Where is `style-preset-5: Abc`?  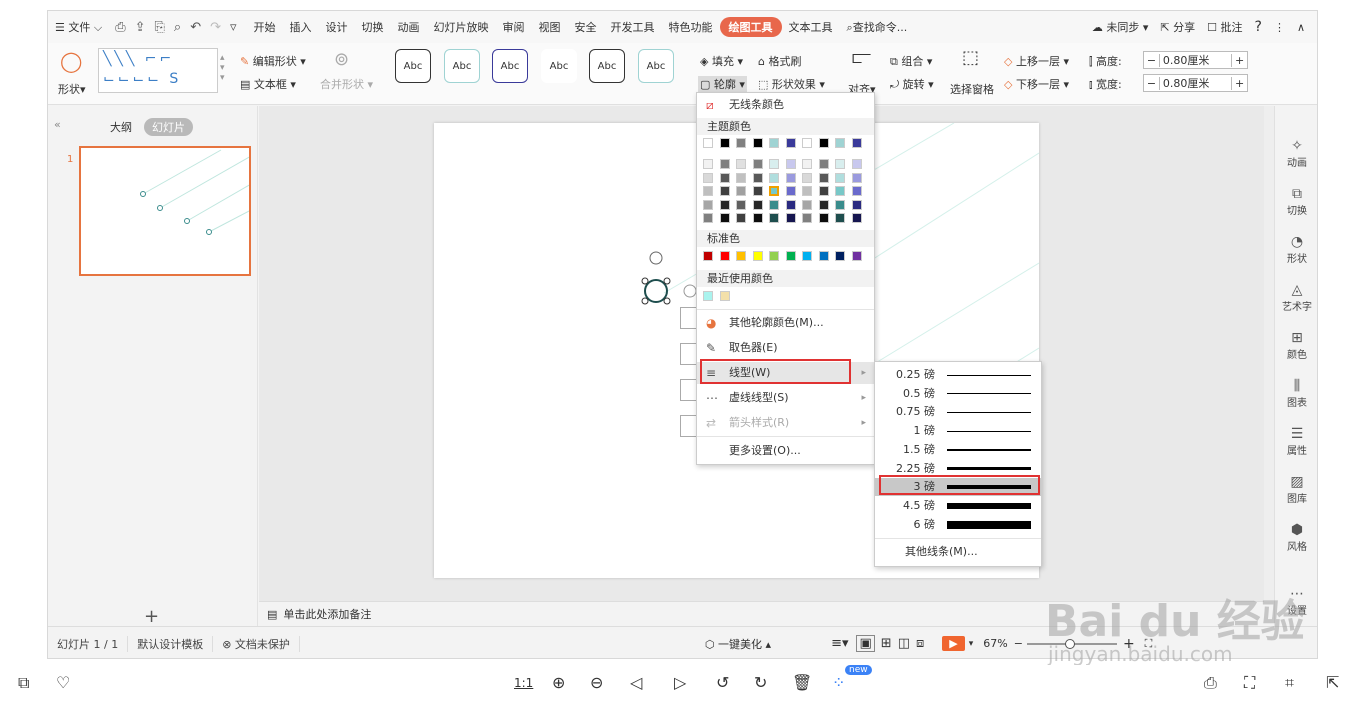 style-preset-5: Abc is located at coordinates (607, 66).